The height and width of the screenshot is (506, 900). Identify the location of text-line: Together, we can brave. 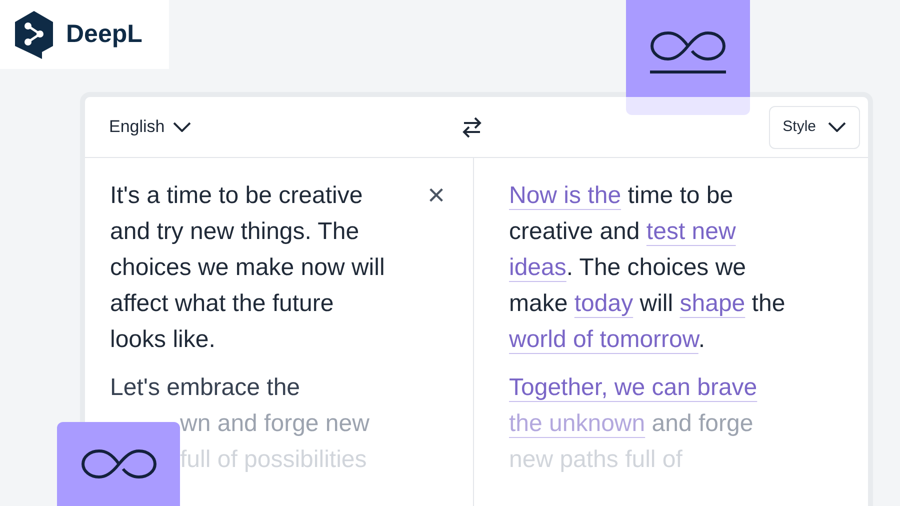
(633, 388).